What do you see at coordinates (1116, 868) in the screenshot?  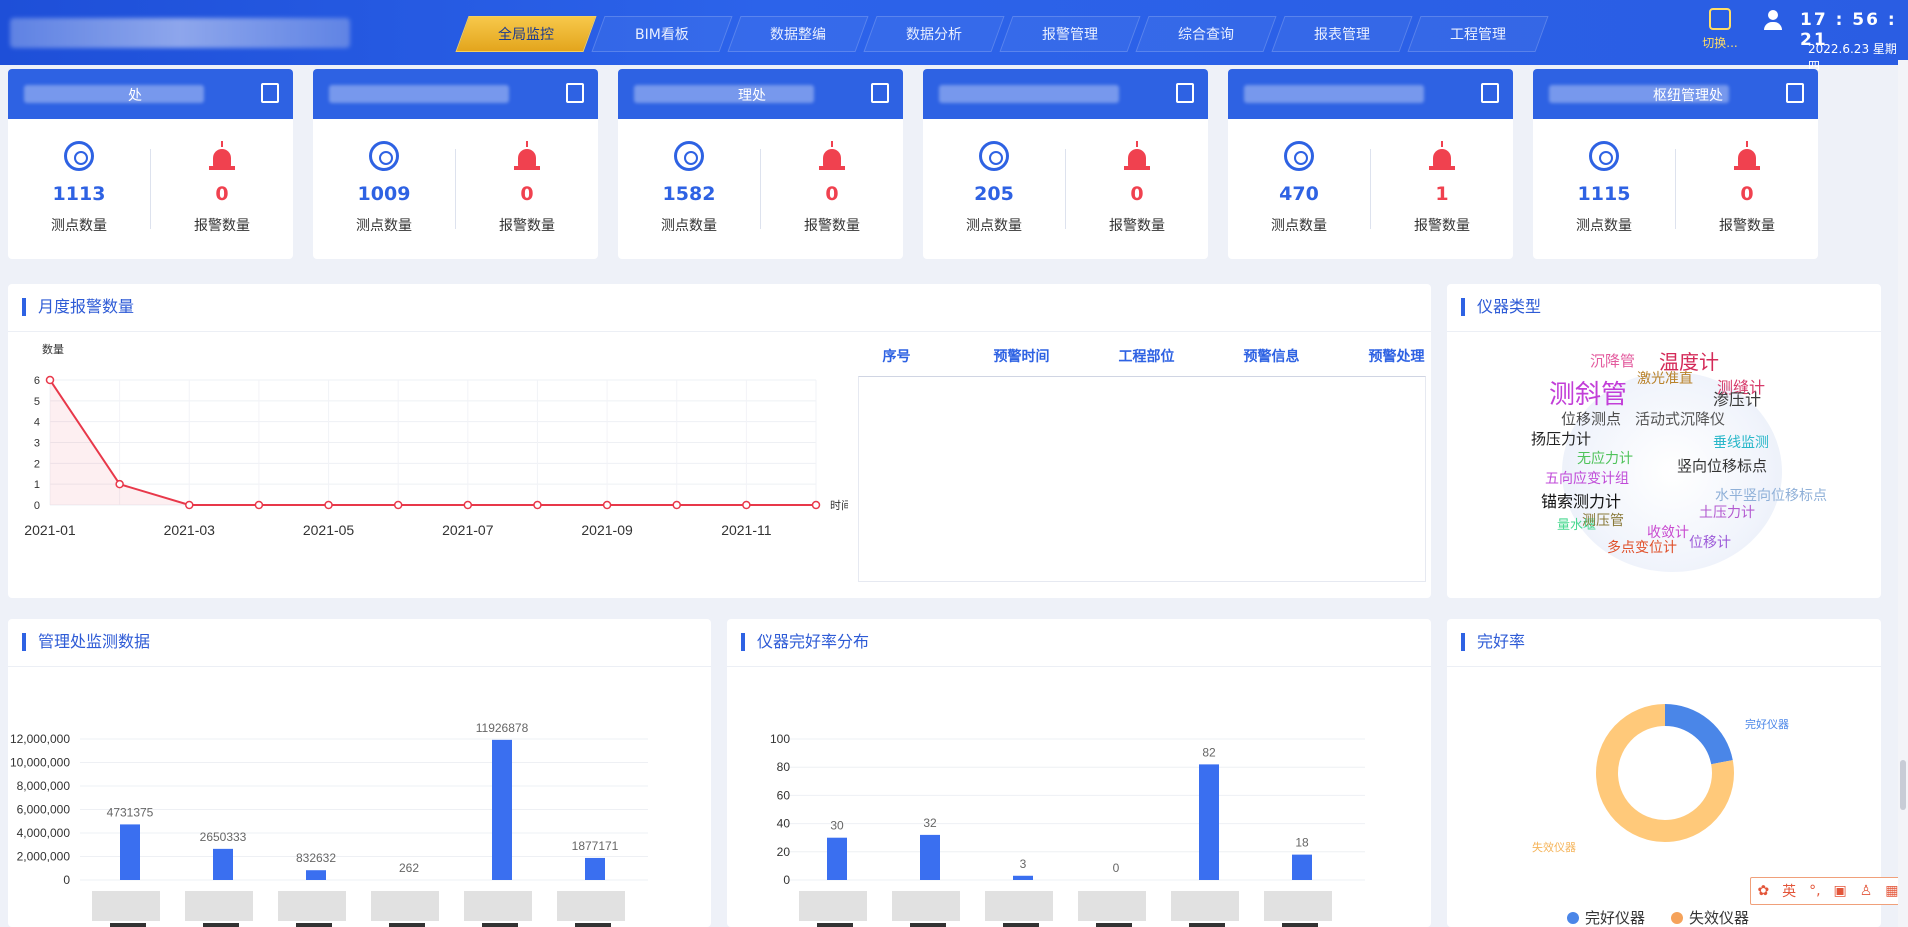 I see `bar-data-label: 0` at bounding box center [1116, 868].